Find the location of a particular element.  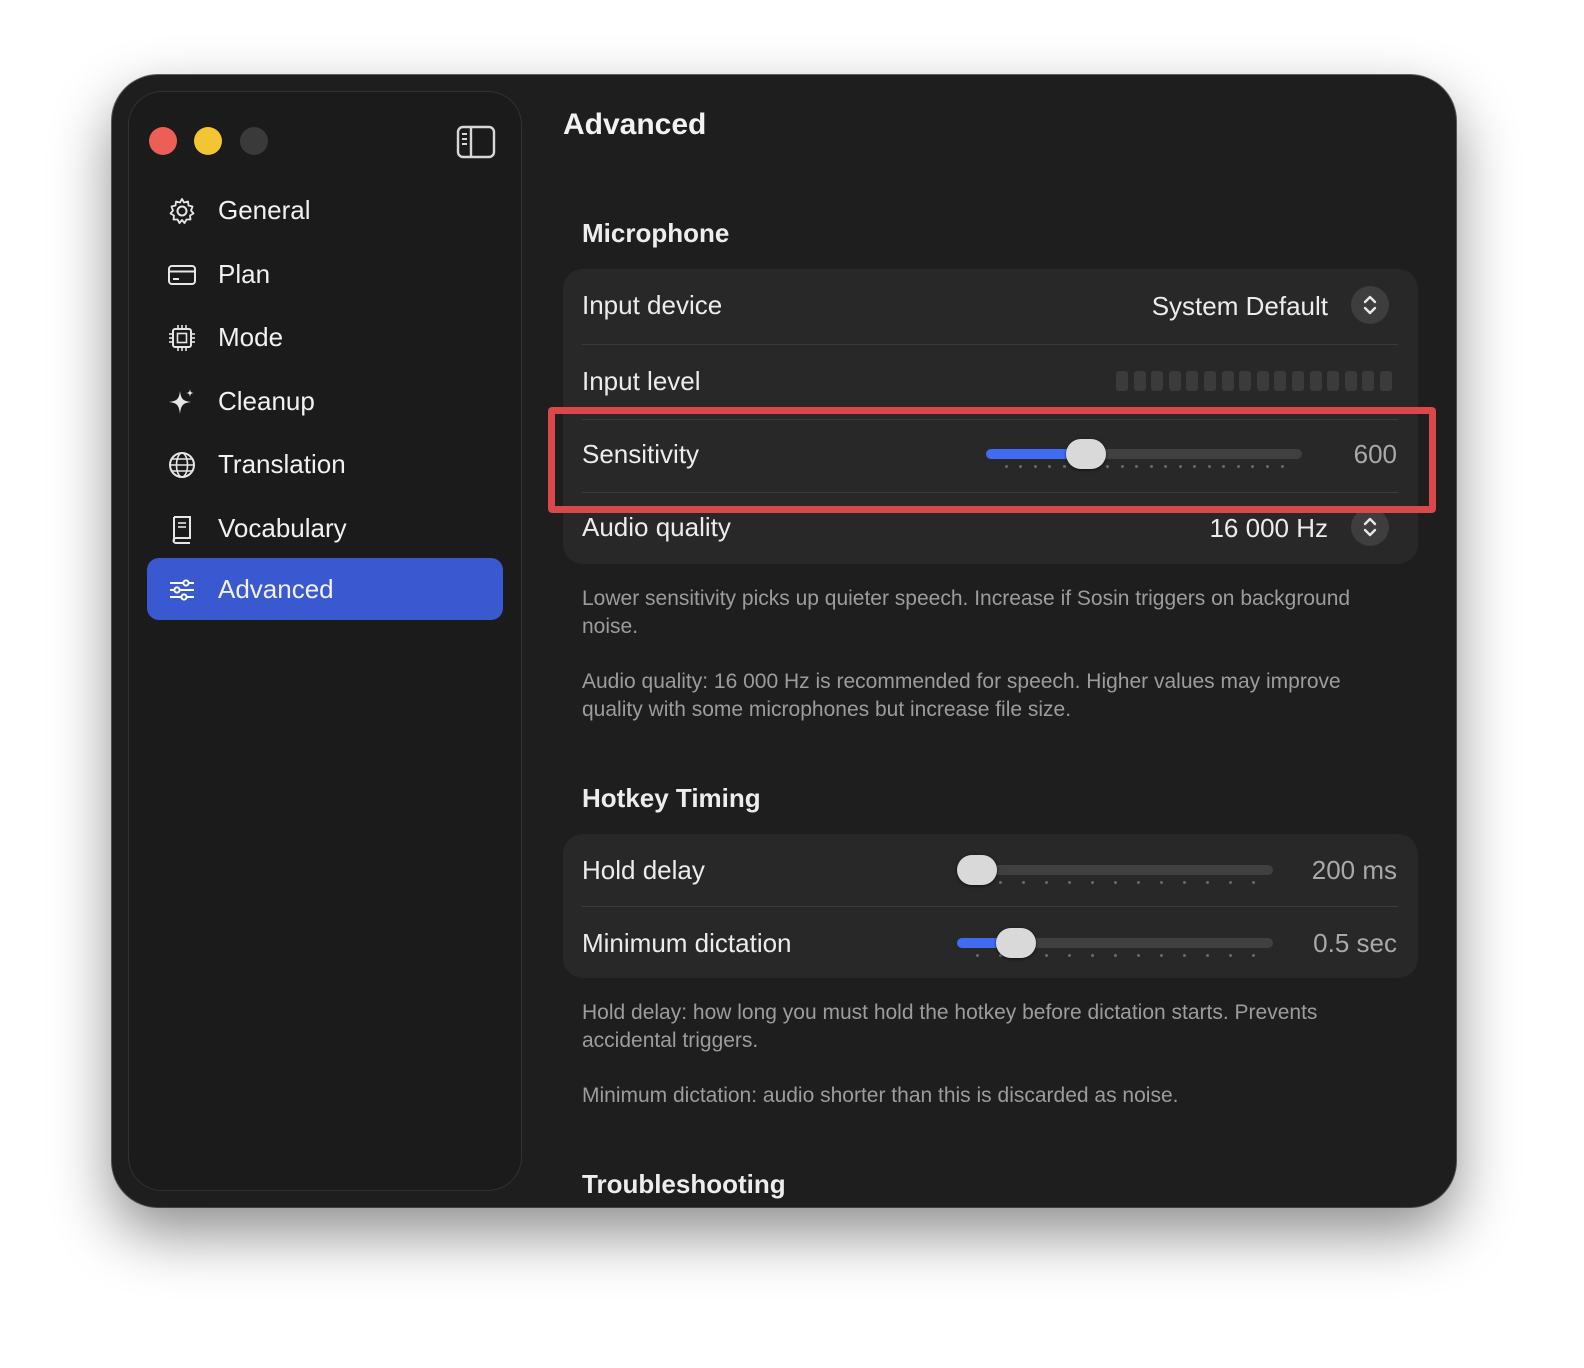

input-device-label: Input device is located at coordinates (652, 305).